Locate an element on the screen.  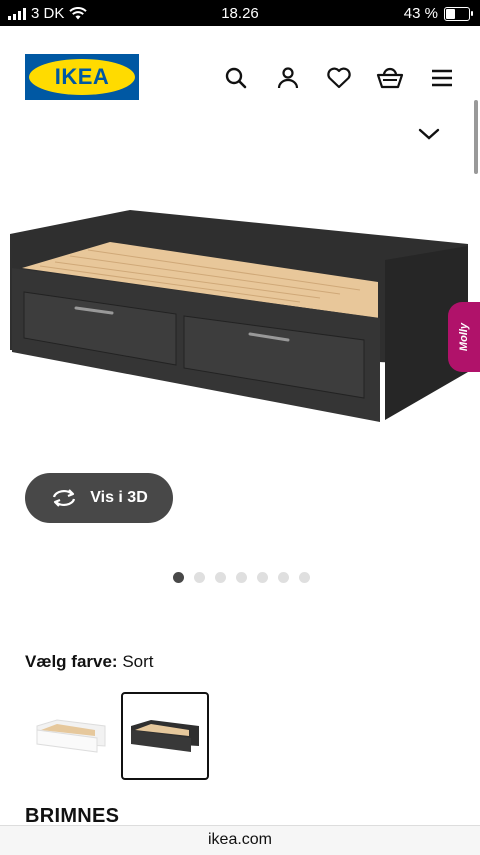
assistant-tab: Molly is located at coordinates (464, 337).